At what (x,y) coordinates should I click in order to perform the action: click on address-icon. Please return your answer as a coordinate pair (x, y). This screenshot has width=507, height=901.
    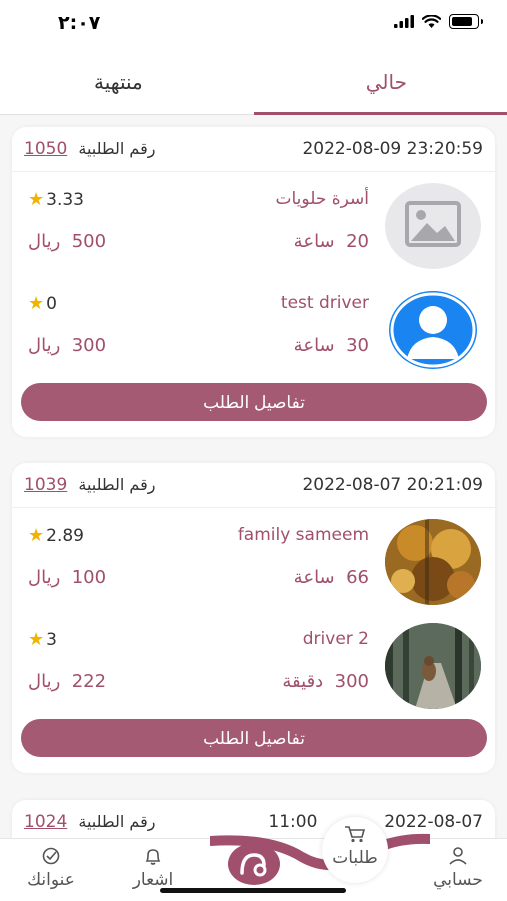
    Looking at the image, I should click on (51, 856).